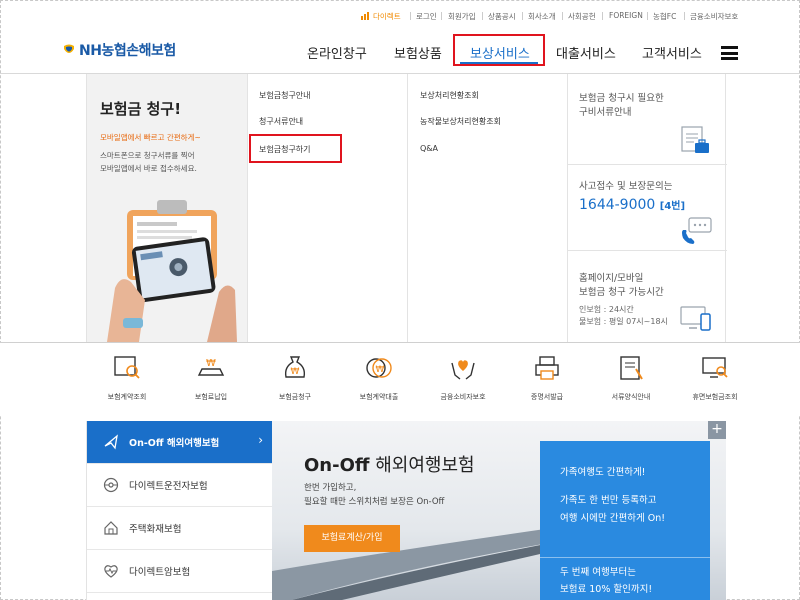 The image size is (800, 600). Describe the element at coordinates (598, 572) in the screenshot. I see `benefit-text: 두 번째 여행부터는` at that location.